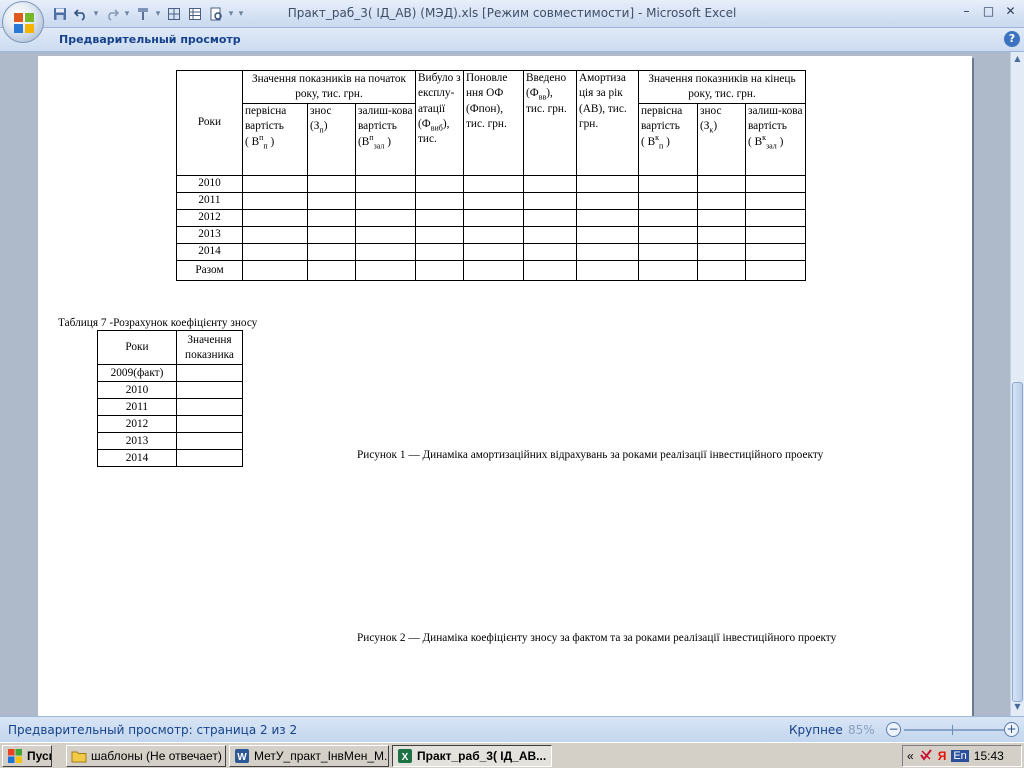 Image resolution: width=1024 pixels, height=768 pixels. What do you see at coordinates (173, 14) in the screenshot?
I see `borders-icon` at bounding box center [173, 14].